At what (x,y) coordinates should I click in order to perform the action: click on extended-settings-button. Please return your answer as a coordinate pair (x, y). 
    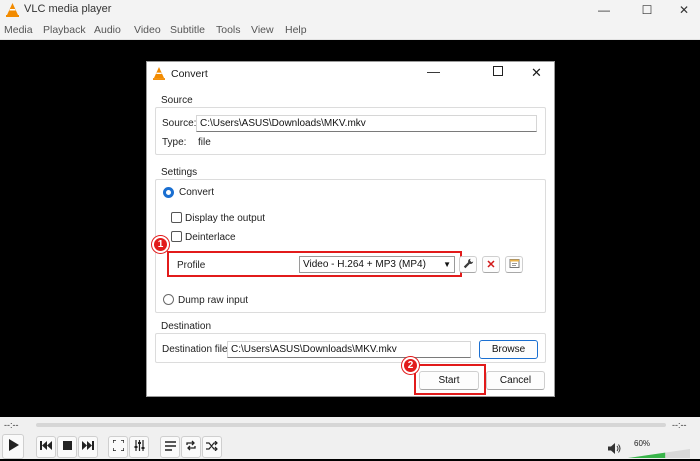
    Looking at the image, I should click on (139, 447).